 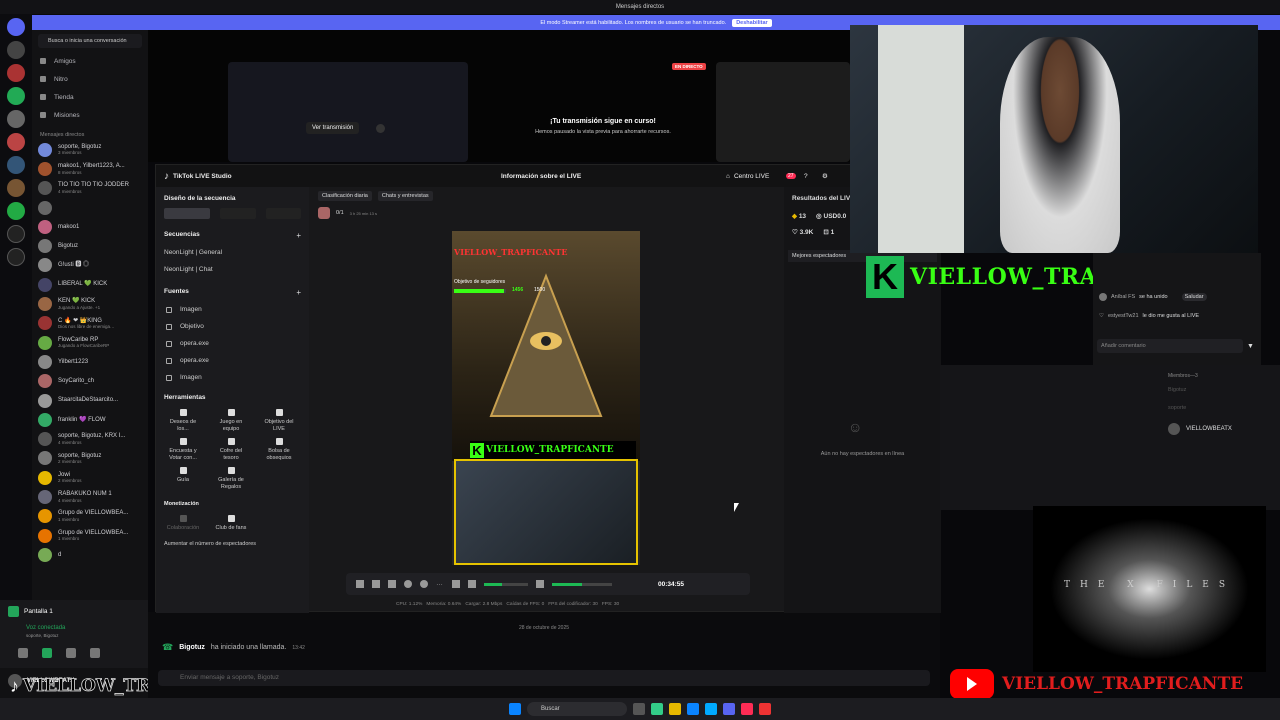 What do you see at coordinates (380, 128) in the screenshot?
I see `popout-icon` at bounding box center [380, 128].